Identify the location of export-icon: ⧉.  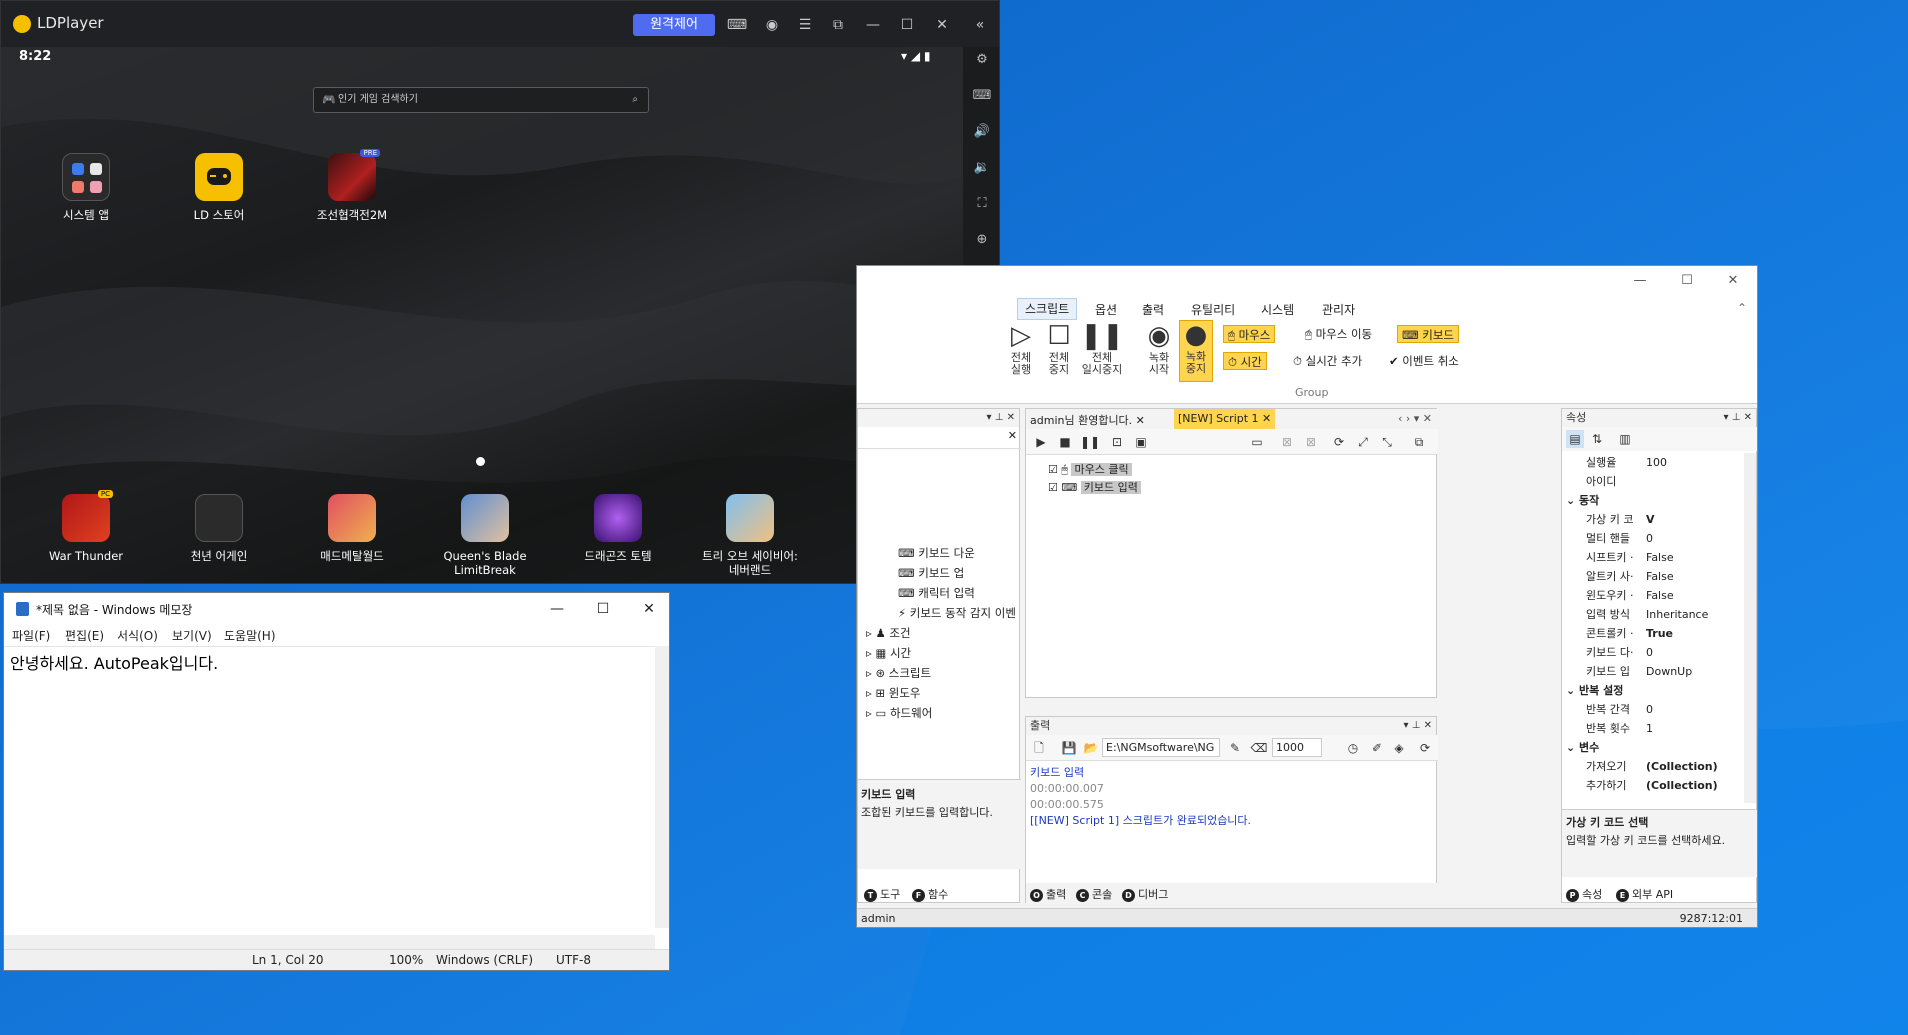
(1419, 442).